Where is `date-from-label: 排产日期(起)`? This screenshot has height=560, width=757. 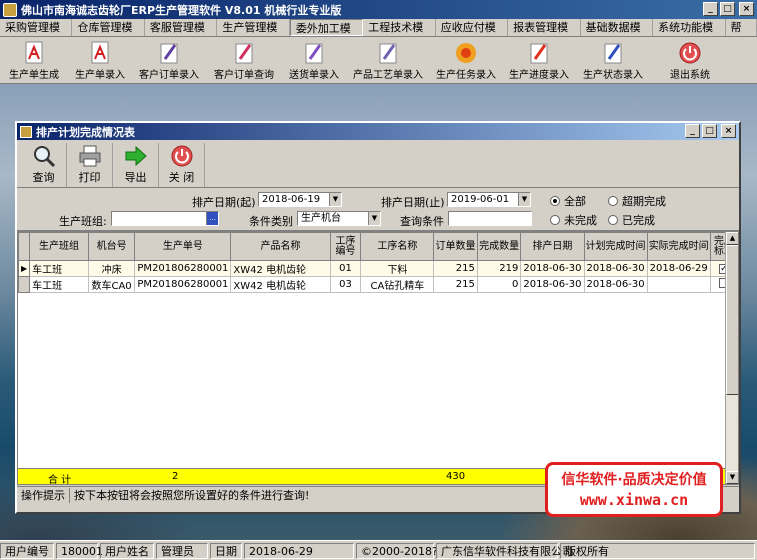 date-from-label: 排产日期(起) is located at coordinates (224, 202).